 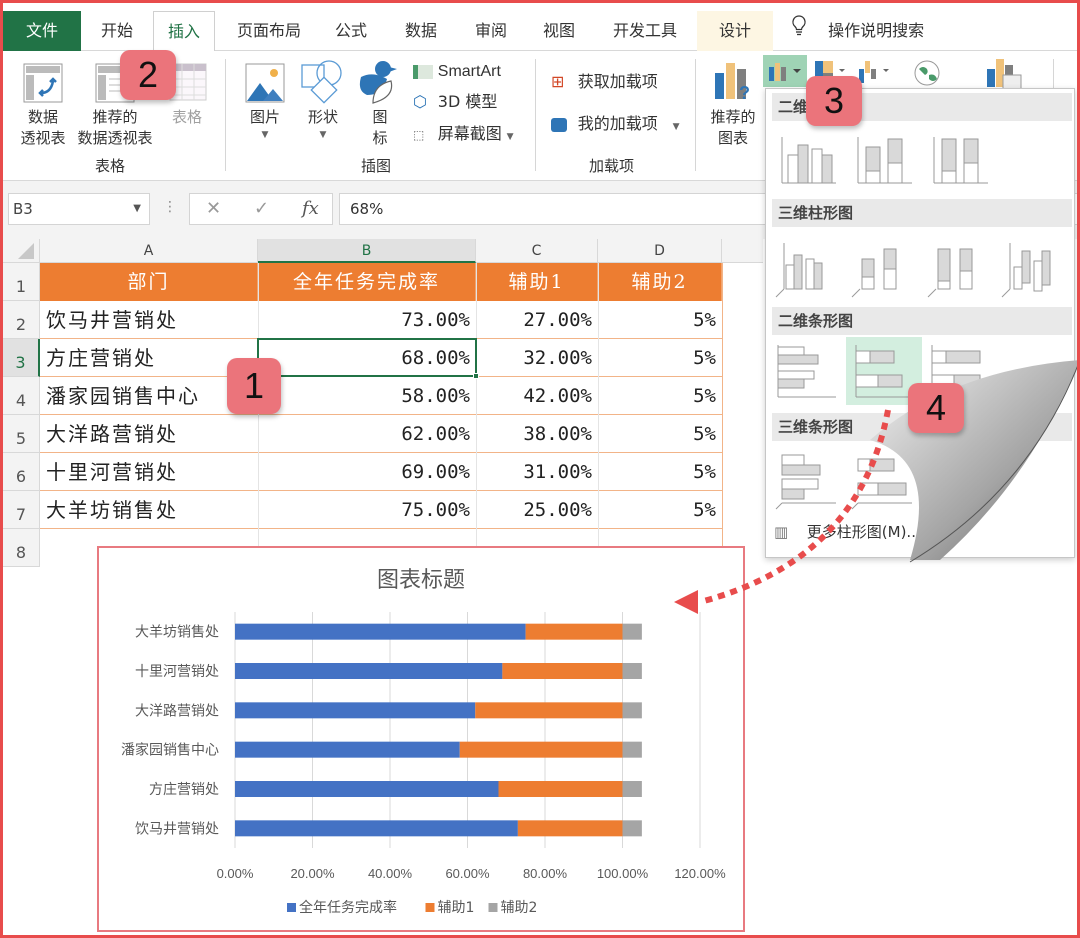 I want to click on row-header-8: 8, so click(x=21, y=548).